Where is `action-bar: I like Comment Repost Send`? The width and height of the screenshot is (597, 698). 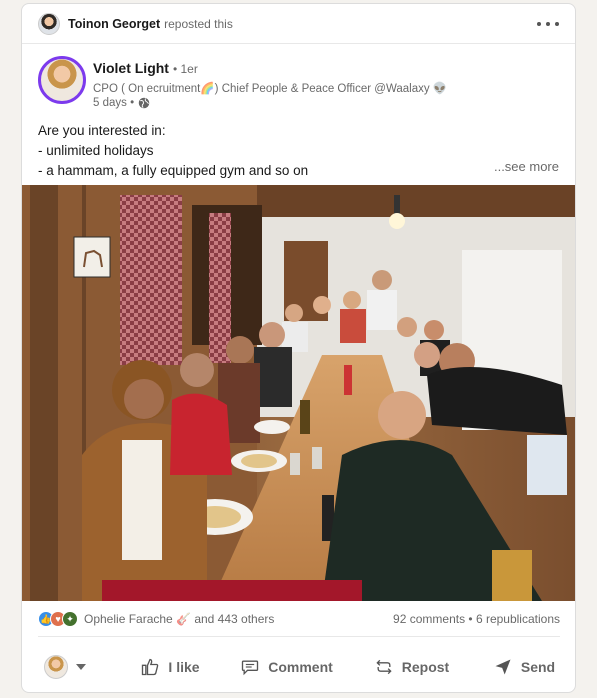
action-bar: I like Comment Repost Send is located at coordinates (298, 667).